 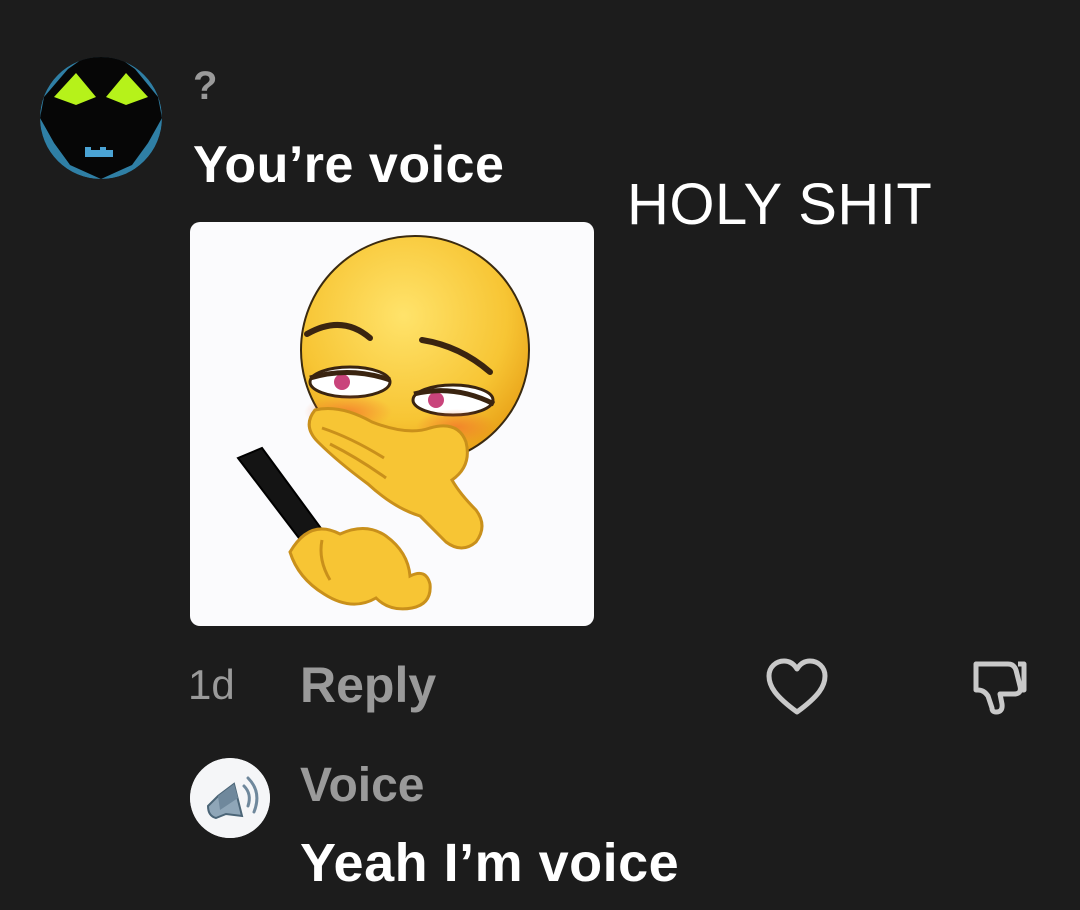 I want to click on comment-username: ?, so click(x=205, y=86).